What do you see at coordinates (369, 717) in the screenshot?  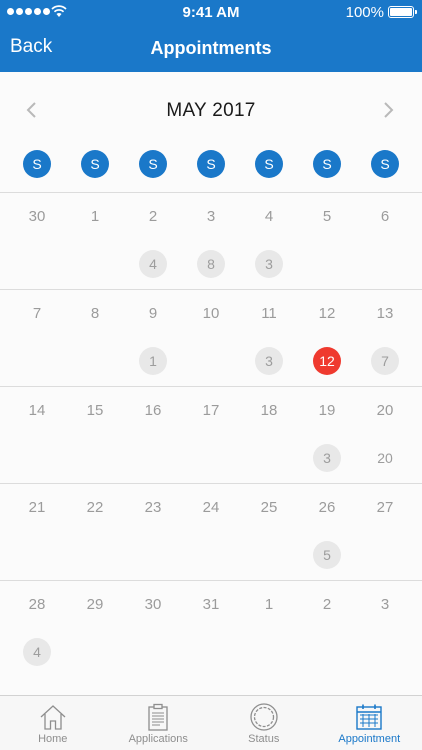 I see `calendar-icon` at bounding box center [369, 717].